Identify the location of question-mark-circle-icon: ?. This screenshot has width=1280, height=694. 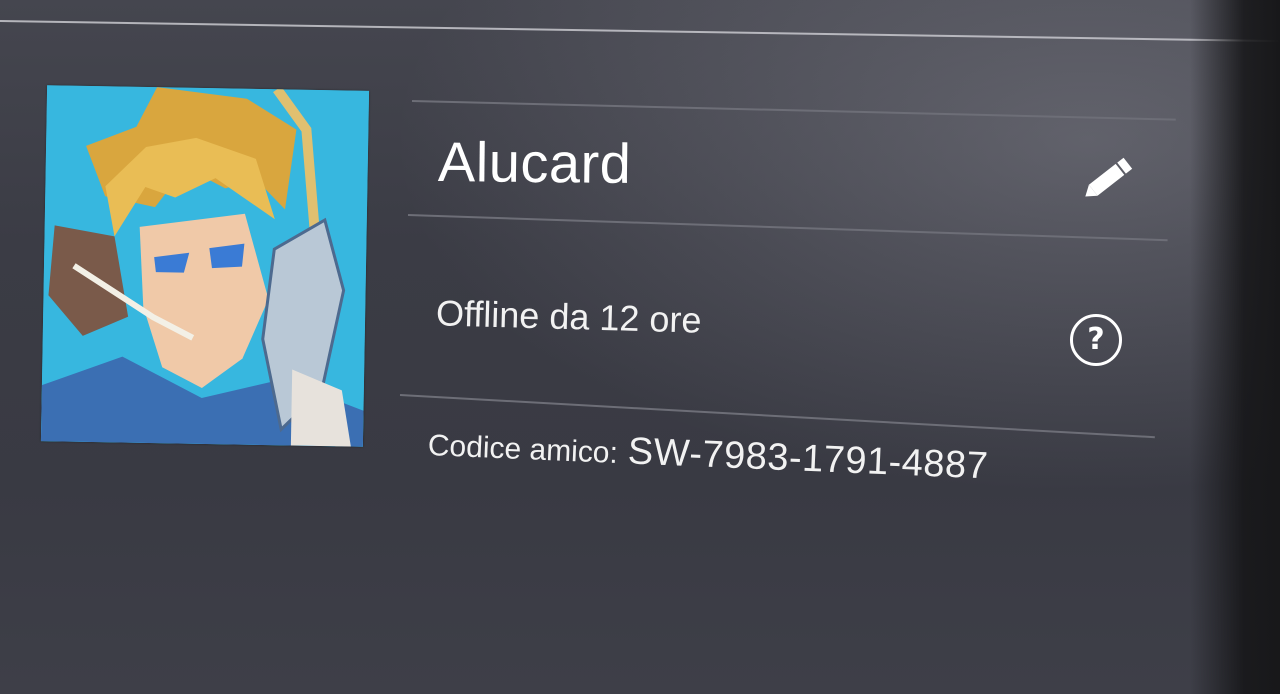
(1096, 339).